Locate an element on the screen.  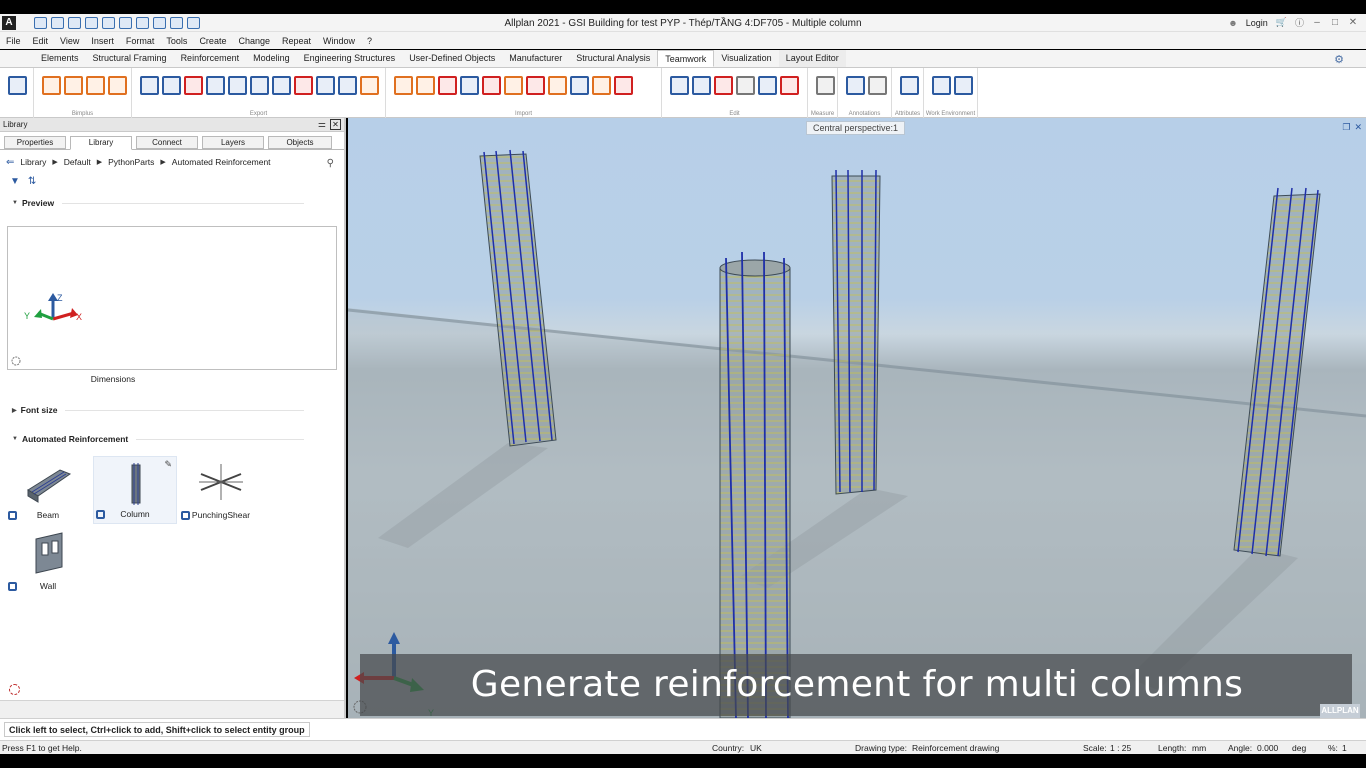
tab-manufacturer: Manufacturer is located at coordinates (535, 58).